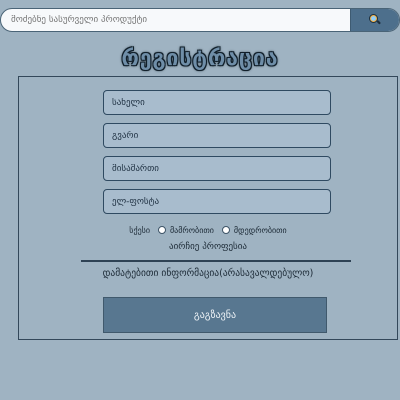 The width and height of the screenshot is (400, 400). I want to click on additional-info-label: დამატებითი ინფორმაცია(არასავალდებულო), so click(208, 273).